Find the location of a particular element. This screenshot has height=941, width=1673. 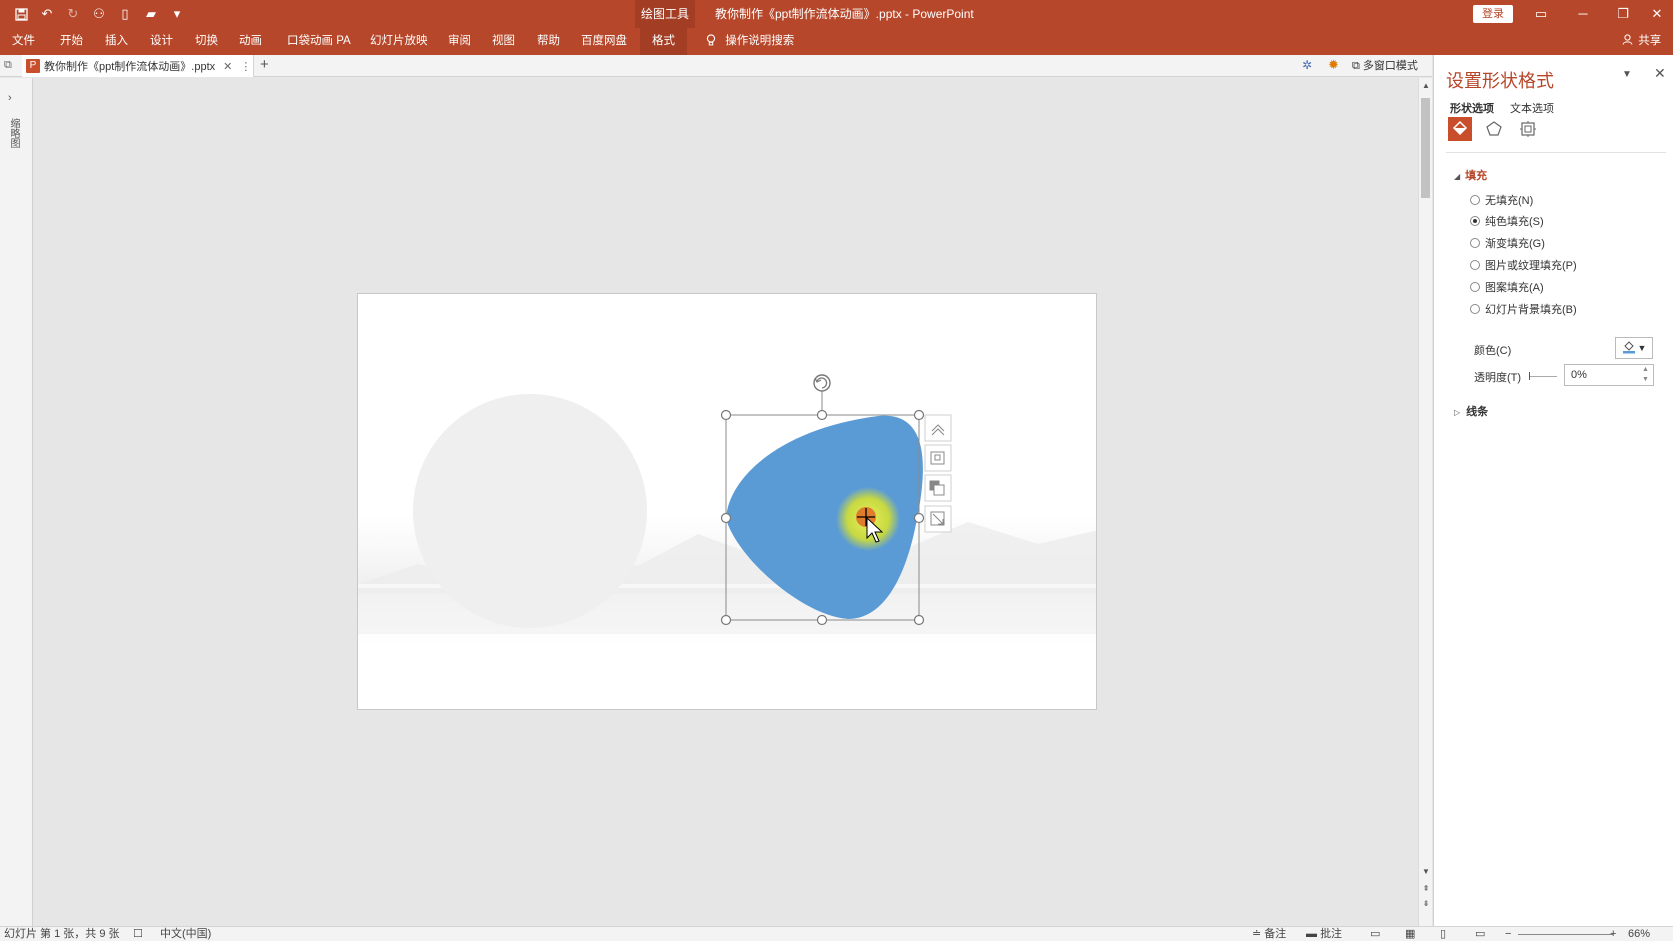

transparency-spinner-icon: ▲ ▼ is located at coordinates (1645, 375).